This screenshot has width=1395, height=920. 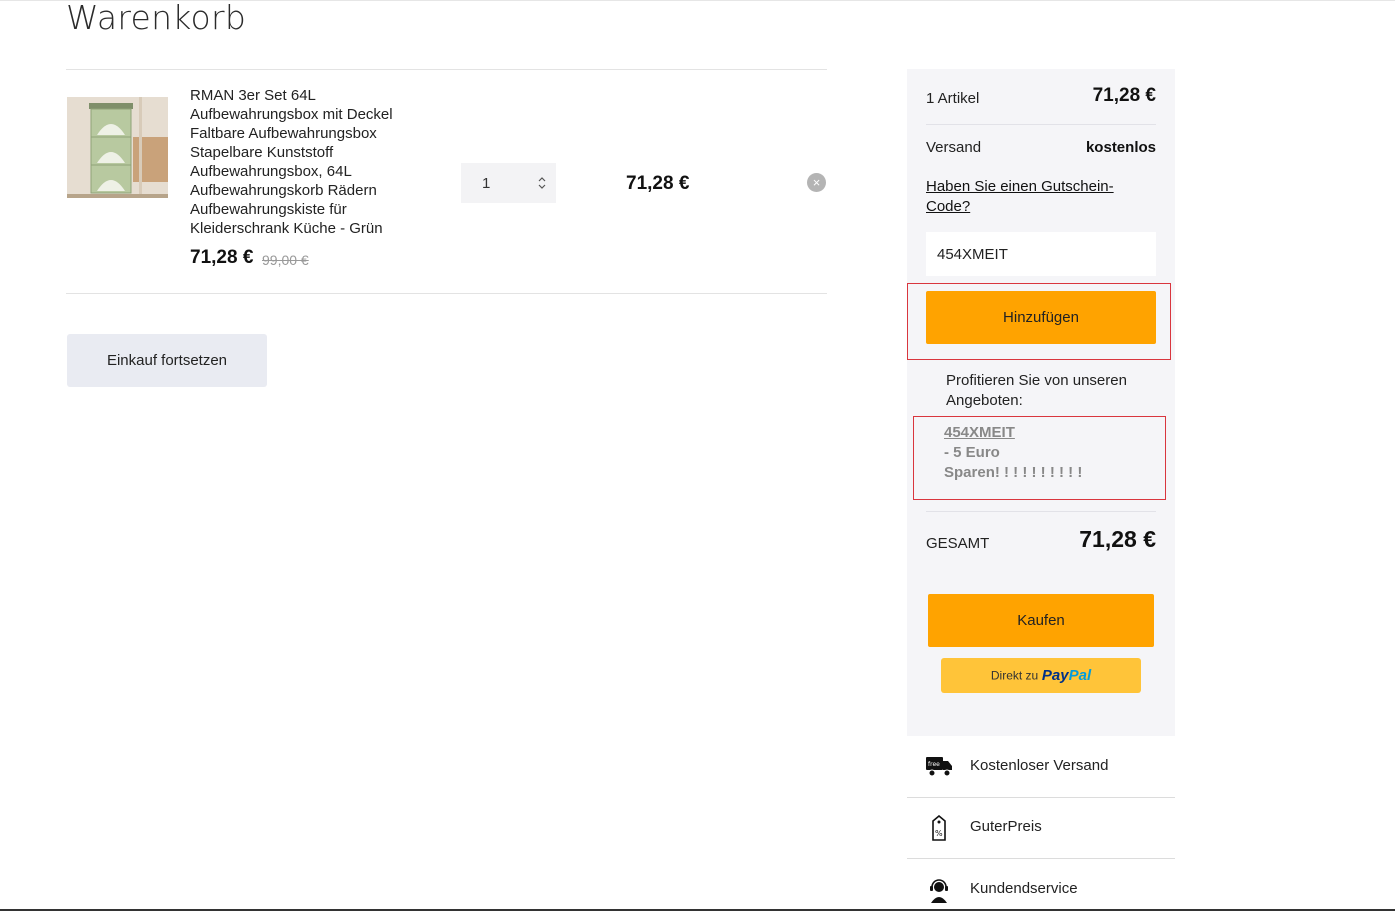 I want to click on paypal-logo-pal: Pal, so click(x=1080, y=675).